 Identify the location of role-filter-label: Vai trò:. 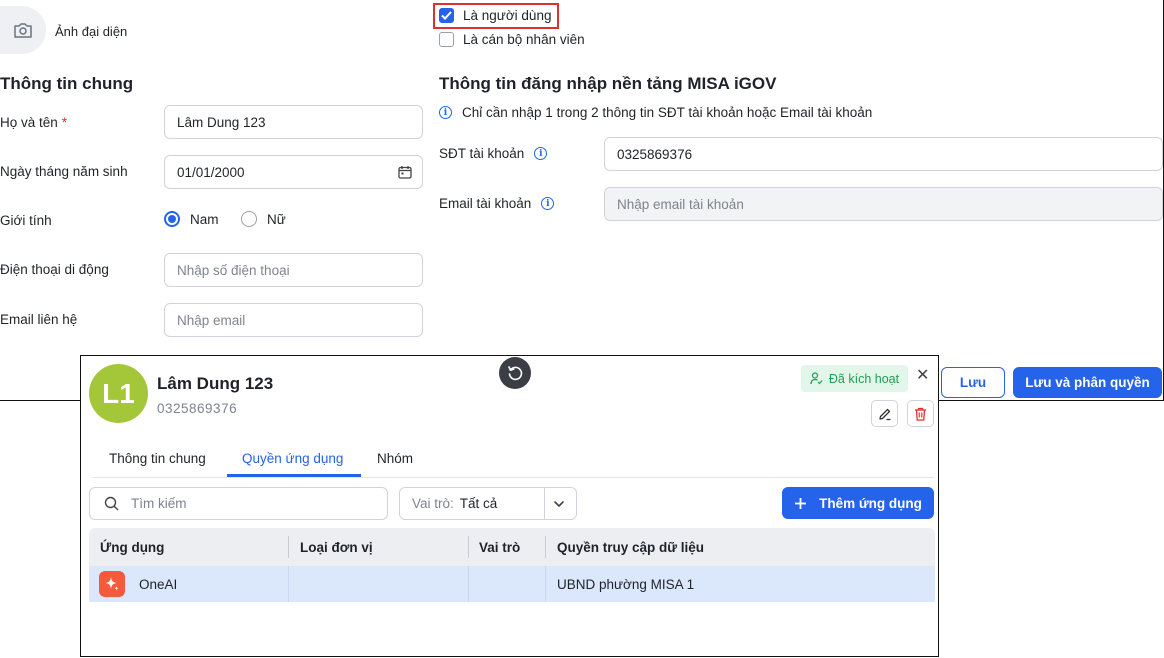
(433, 503).